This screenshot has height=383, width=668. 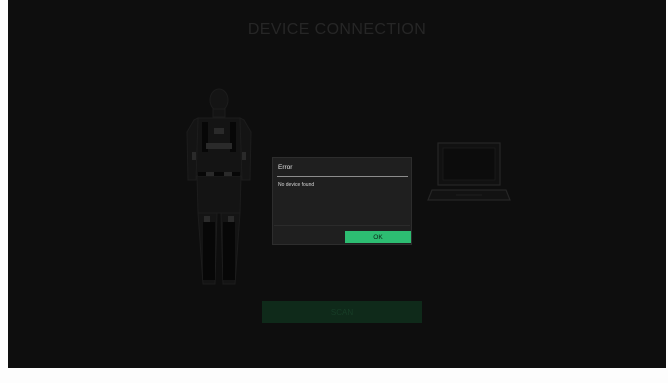 I want to click on dialog-title: Error, so click(x=285, y=167).